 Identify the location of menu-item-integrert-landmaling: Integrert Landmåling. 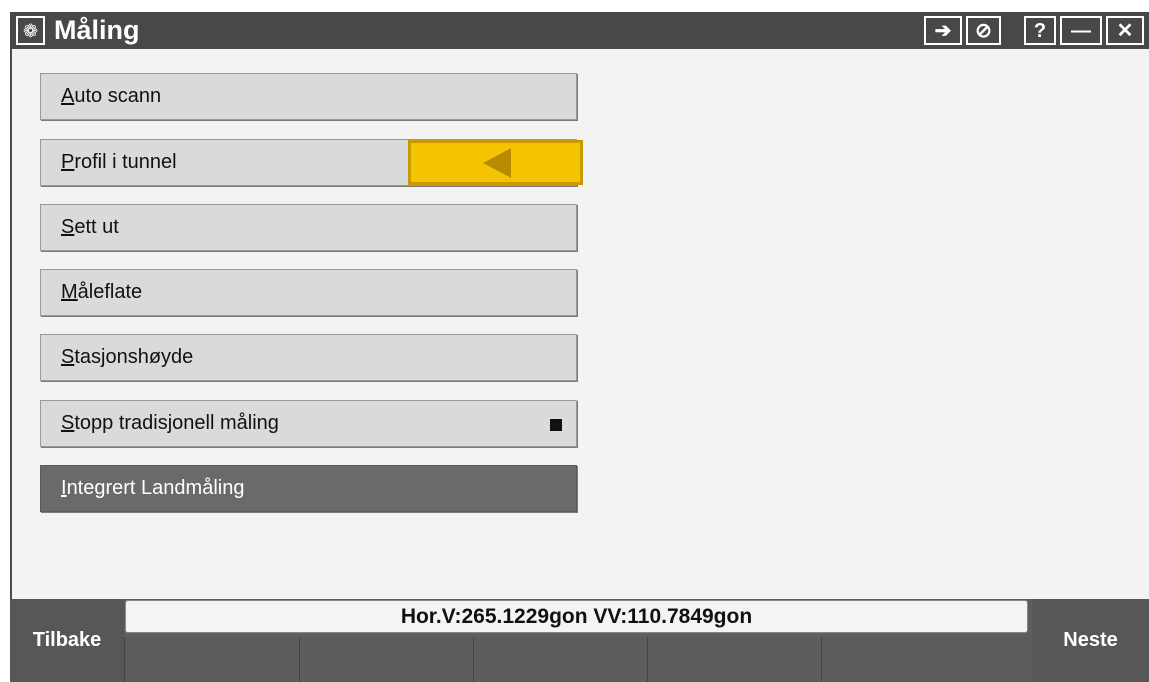
(308, 488).